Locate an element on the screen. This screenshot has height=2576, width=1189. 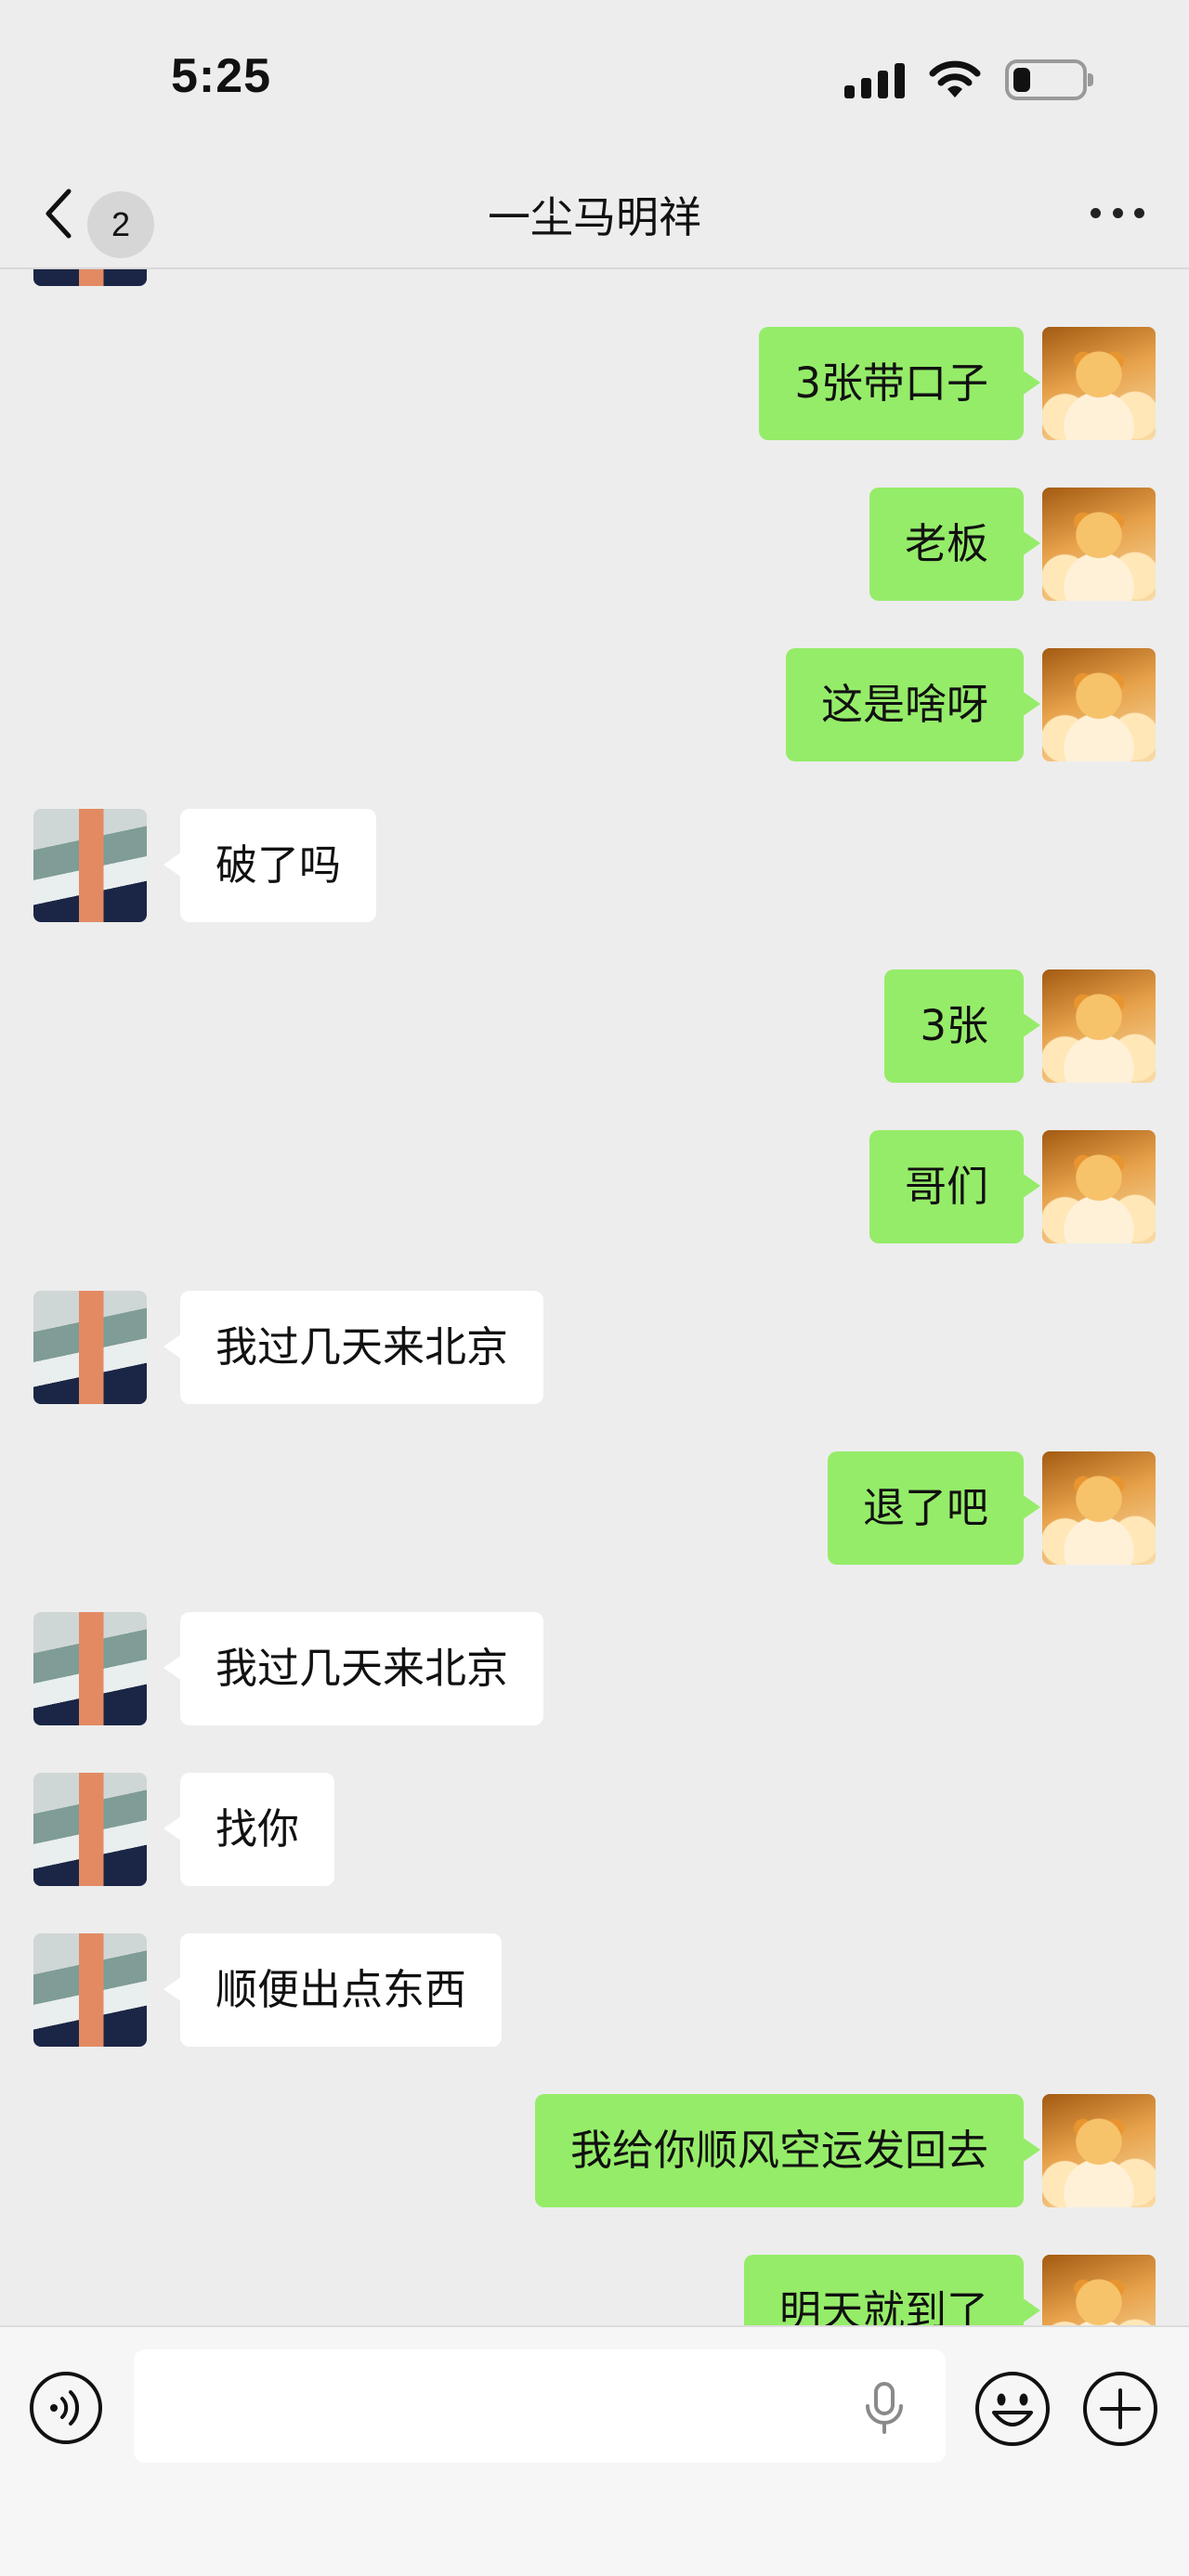
battery-level is located at coordinates (1022, 80).